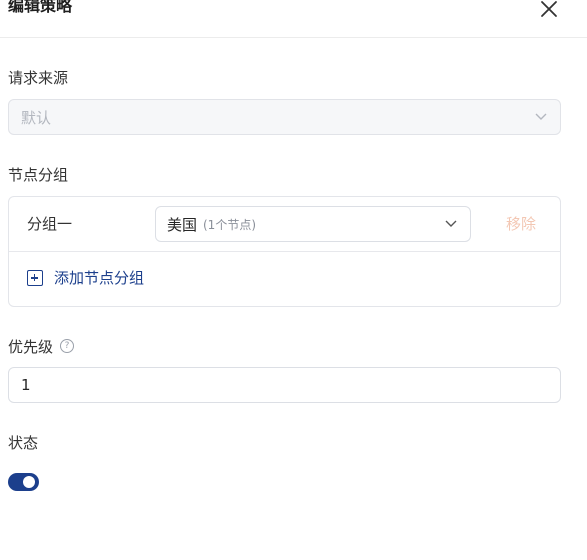 This screenshot has height=560, width=587. I want to click on question-circle-icon: ?, so click(67, 346).